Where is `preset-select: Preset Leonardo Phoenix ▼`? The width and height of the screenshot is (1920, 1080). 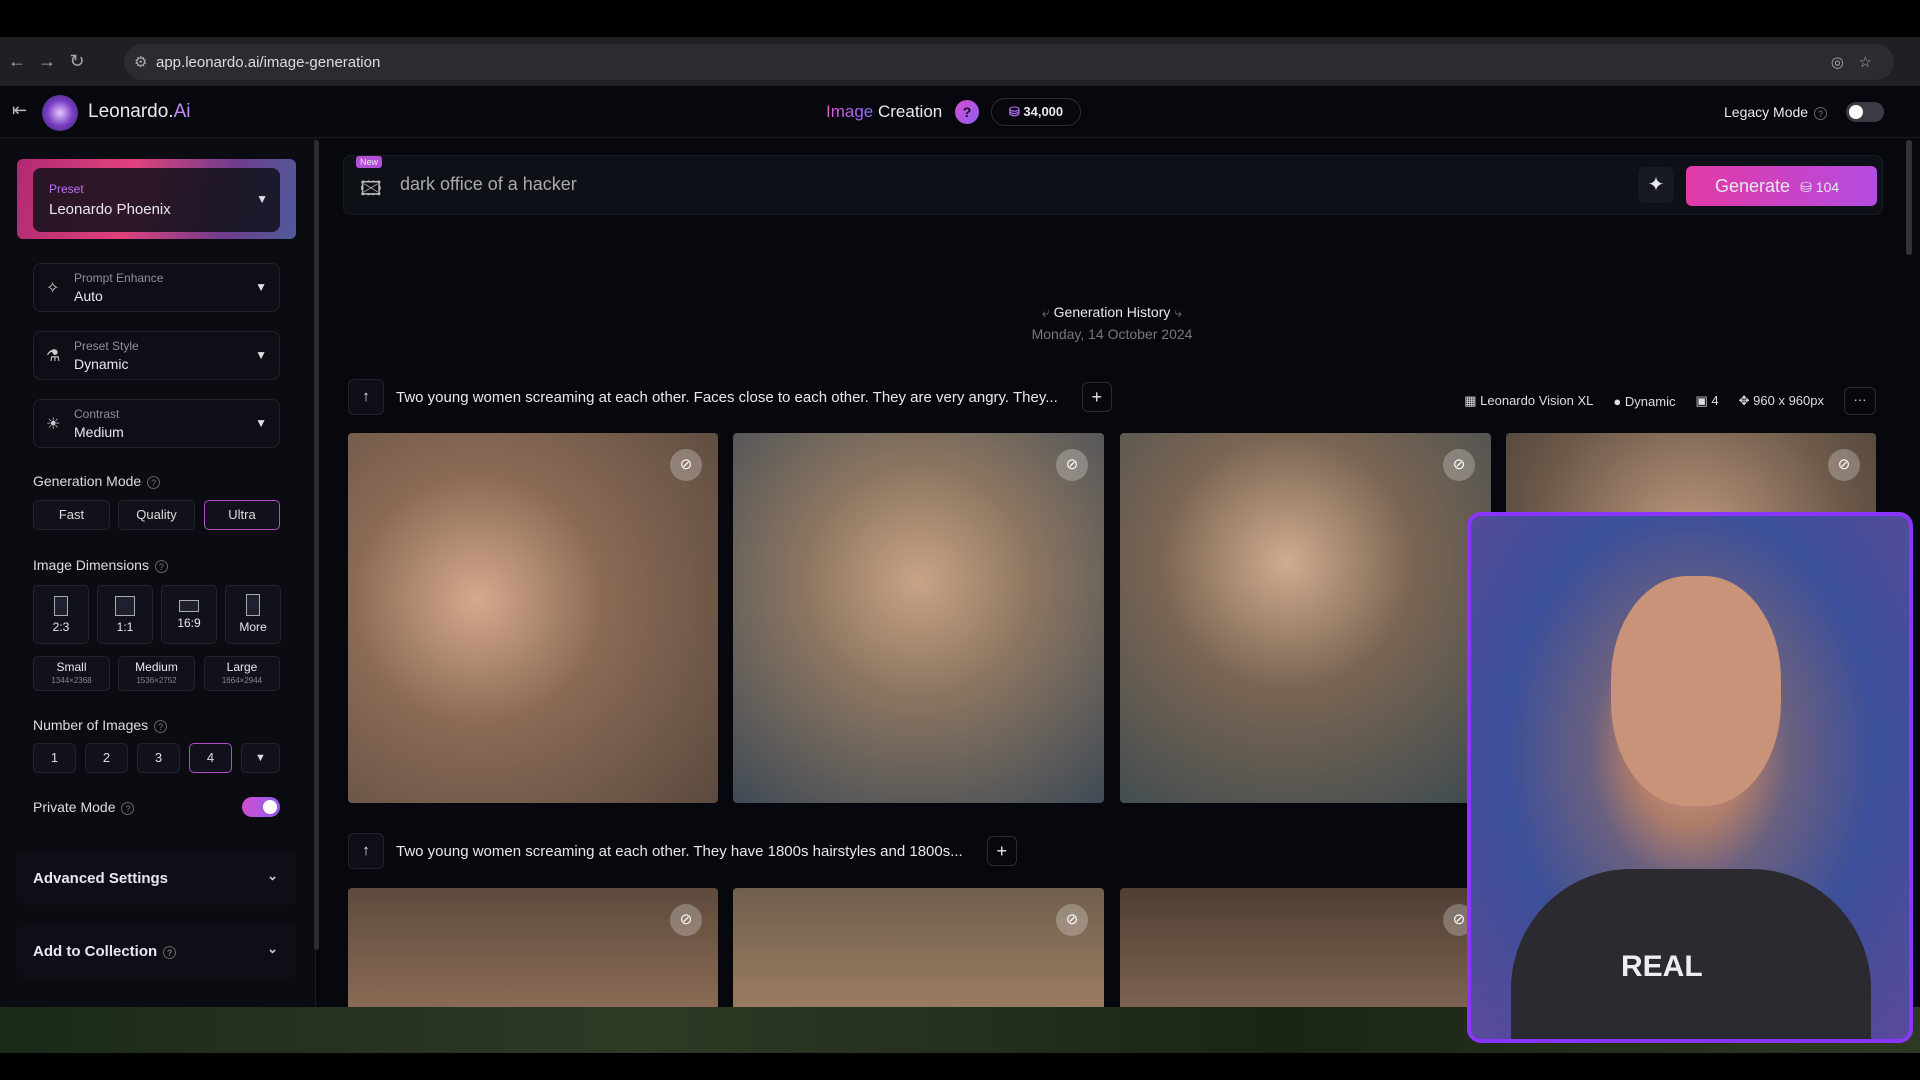
preset-select: Preset Leonardo Phoenix ▼ is located at coordinates (156, 200).